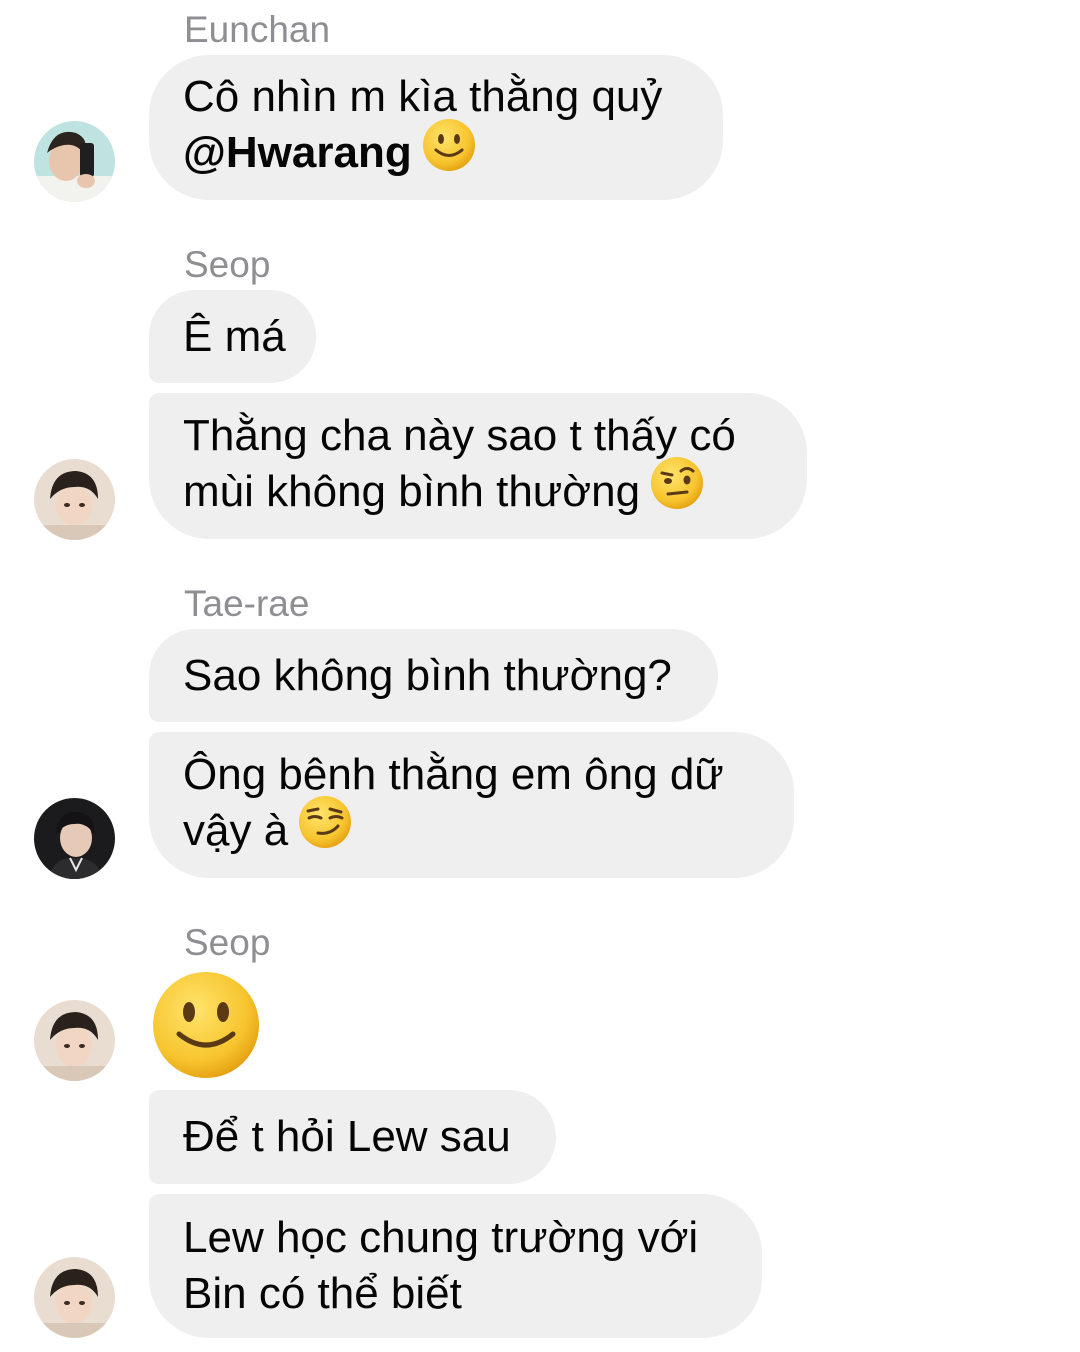  What do you see at coordinates (322, 1293) in the screenshot?
I see `message-text: Bin có thể biết` at bounding box center [322, 1293].